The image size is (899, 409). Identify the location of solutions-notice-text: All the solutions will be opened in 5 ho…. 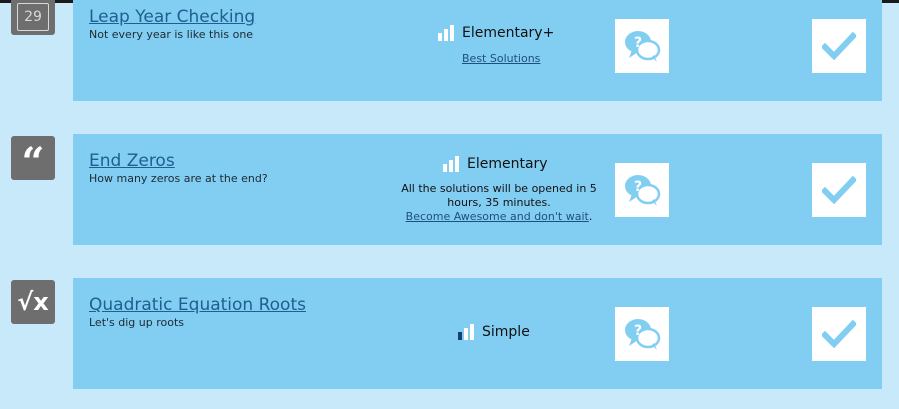
(499, 195).